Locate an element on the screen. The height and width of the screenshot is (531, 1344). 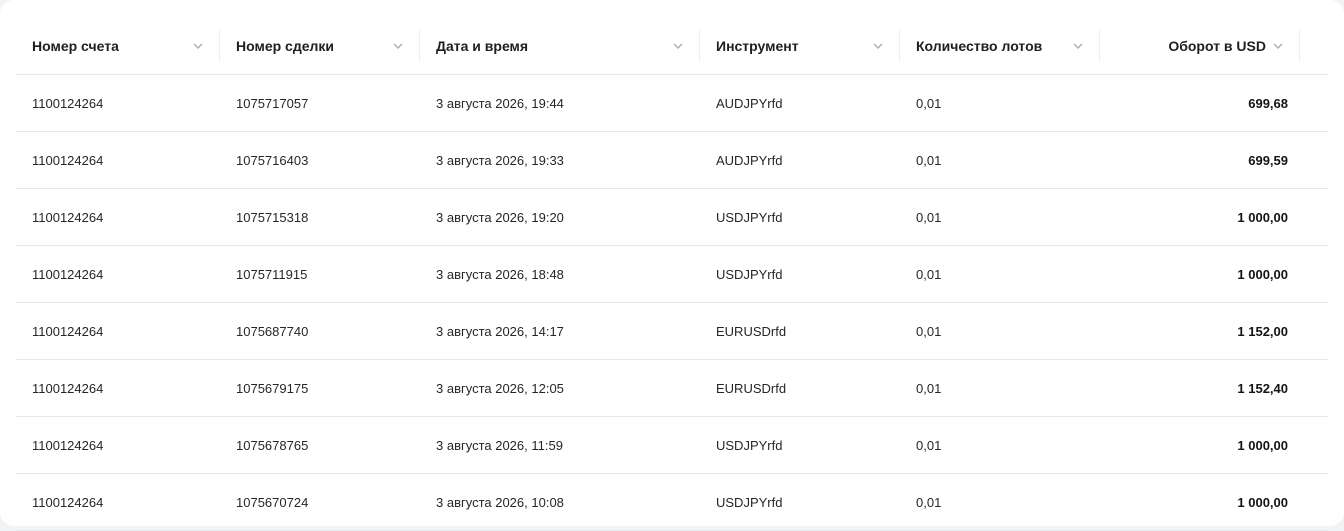
cell-datetime: 3 августа 2026, 10:08 is located at coordinates (500, 502).